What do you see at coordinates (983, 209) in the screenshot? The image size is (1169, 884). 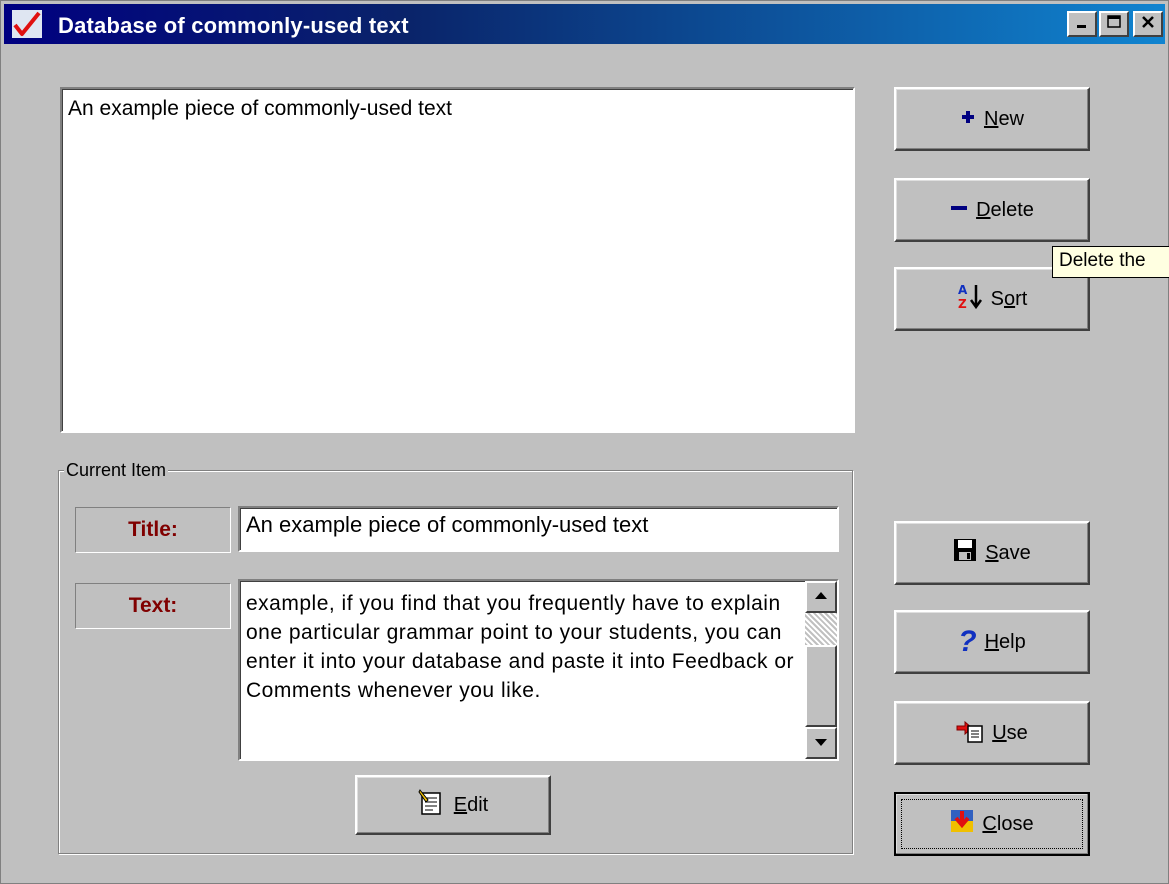 I see `delete-label-mnemonic: D` at bounding box center [983, 209].